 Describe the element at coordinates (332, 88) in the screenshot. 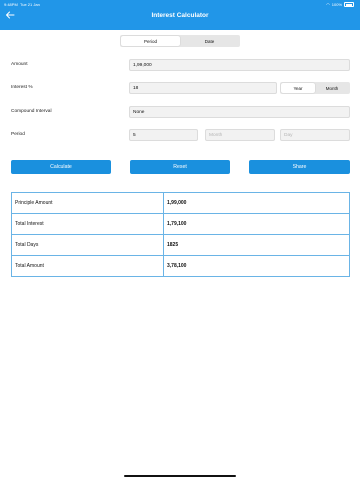

I see `tab-month: Month` at that location.